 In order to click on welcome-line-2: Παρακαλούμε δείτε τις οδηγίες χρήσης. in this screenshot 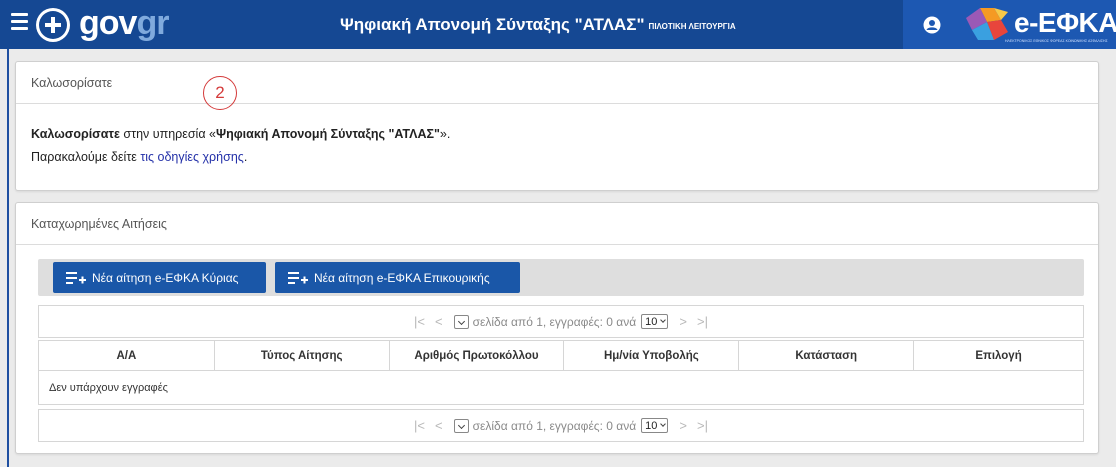, I will do `click(139, 157)`.